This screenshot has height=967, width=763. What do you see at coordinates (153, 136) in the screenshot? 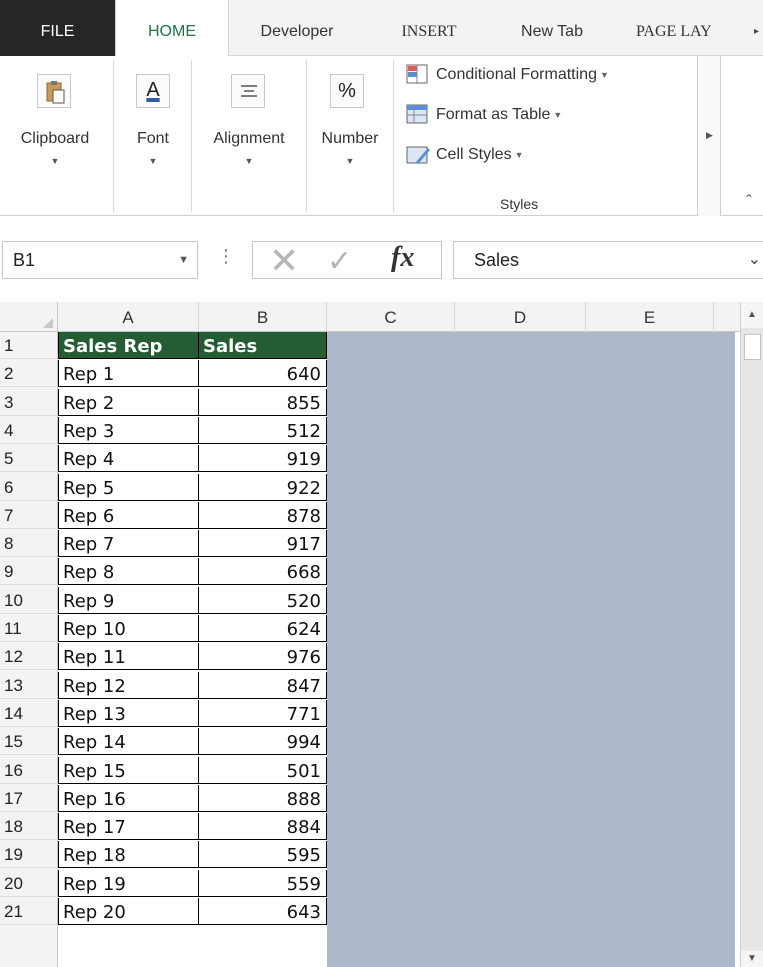
I see `font-group: A Font ▼` at bounding box center [153, 136].